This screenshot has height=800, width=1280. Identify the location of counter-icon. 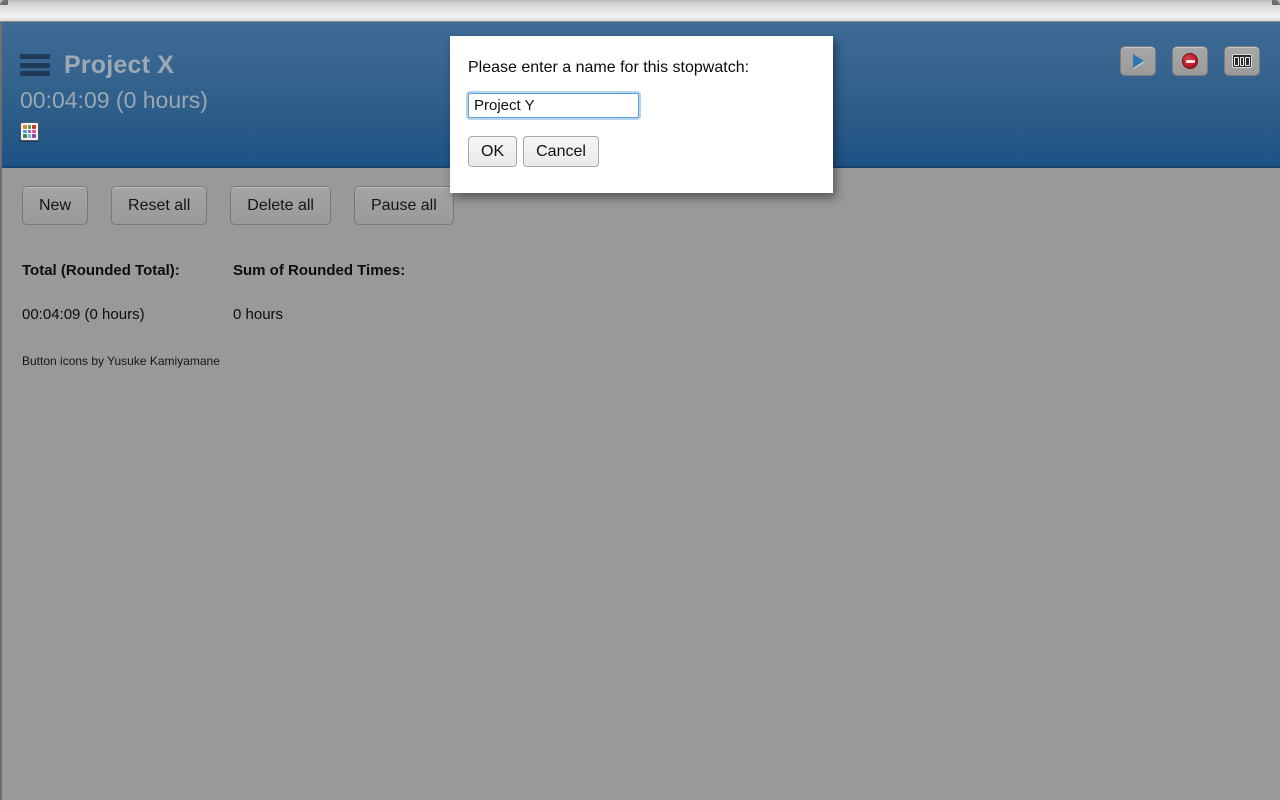
(1242, 61).